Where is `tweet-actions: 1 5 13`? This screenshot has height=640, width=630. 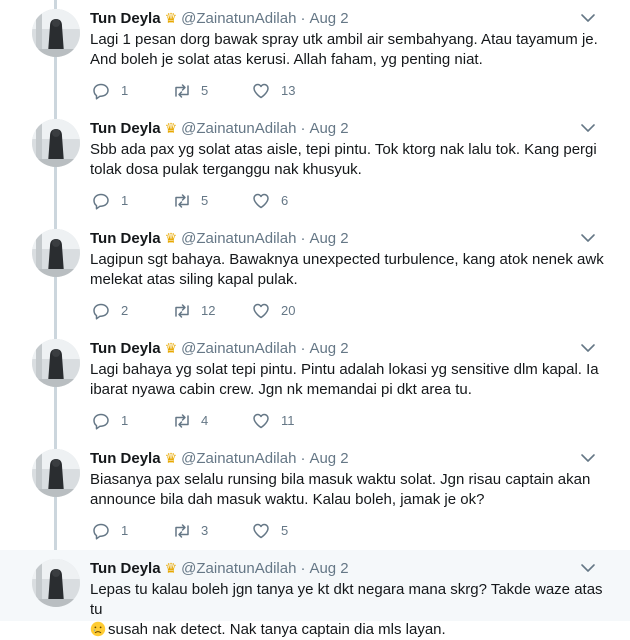 tweet-actions: 1 5 13 is located at coordinates (290, 91).